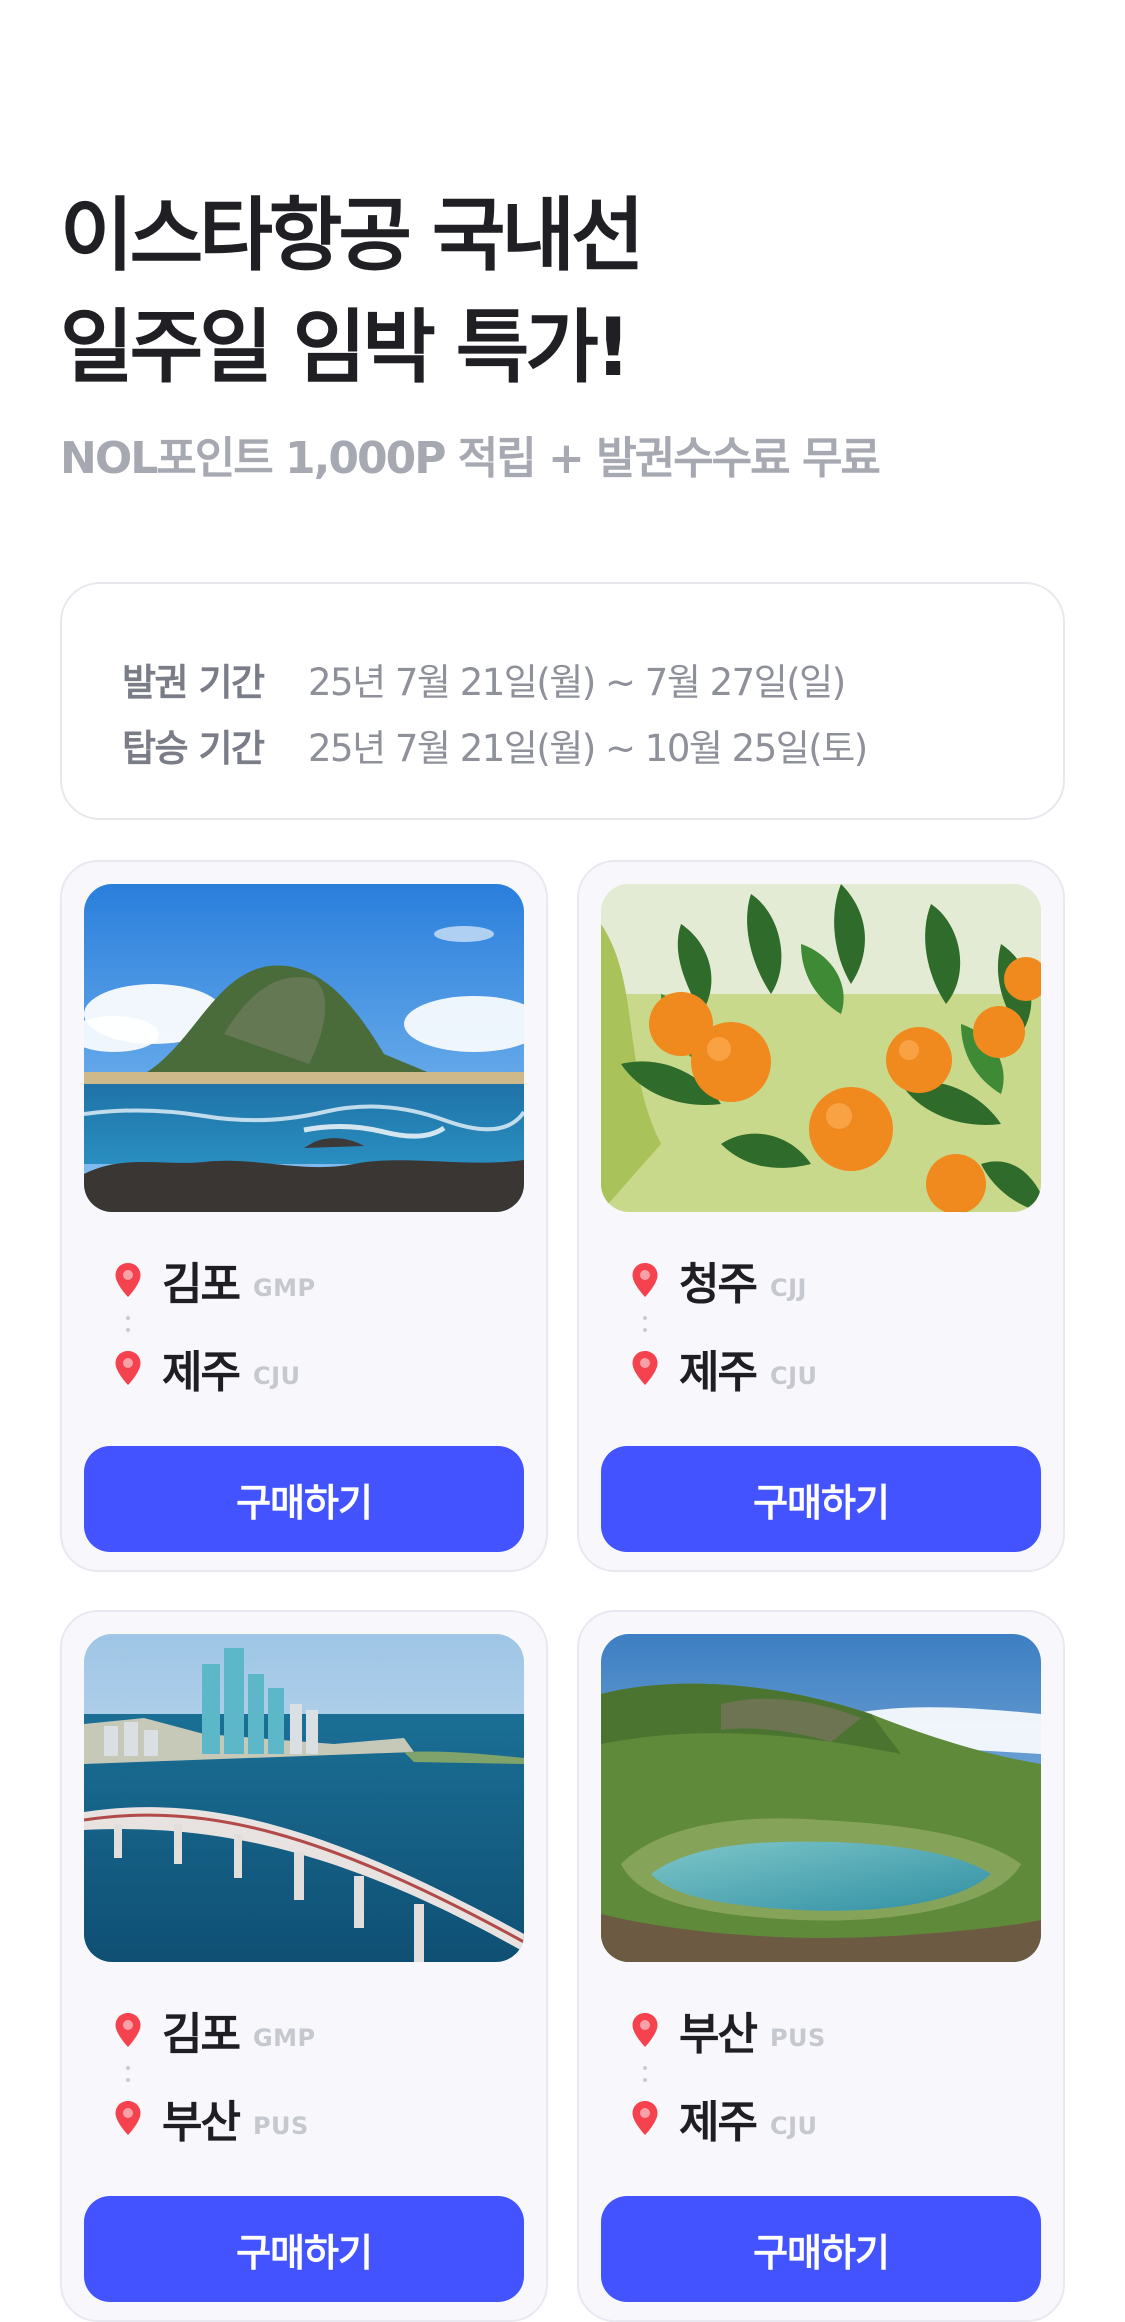  Describe the element at coordinates (304, 1798) in the screenshot. I see `busan-skyline-bridge-image` at that location.